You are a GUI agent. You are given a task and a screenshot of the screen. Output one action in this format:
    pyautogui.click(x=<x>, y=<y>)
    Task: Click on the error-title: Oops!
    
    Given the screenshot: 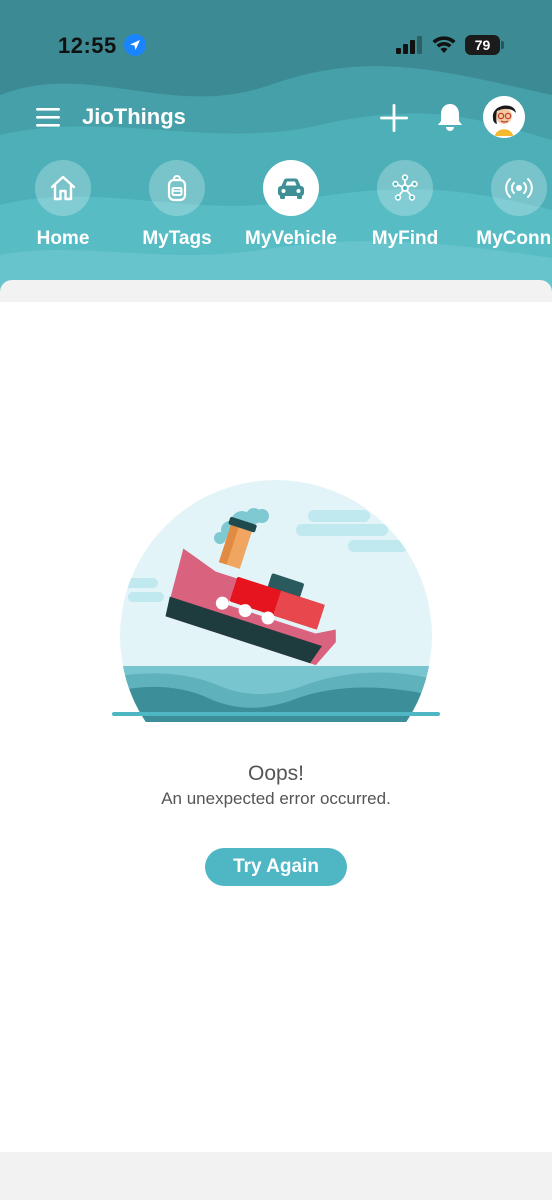 What is the action you would take?
    pyautogui.click(x=276, y=773)
    